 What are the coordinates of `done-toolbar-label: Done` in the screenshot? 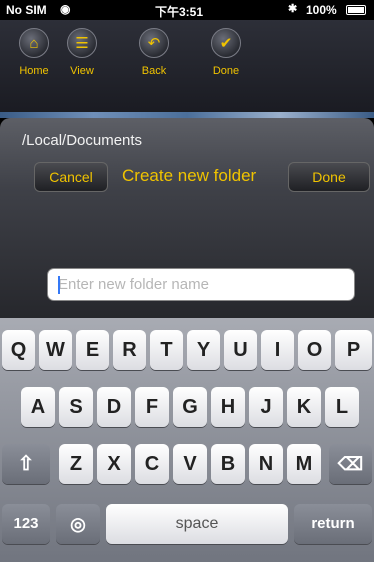 It's located at (226, 71).